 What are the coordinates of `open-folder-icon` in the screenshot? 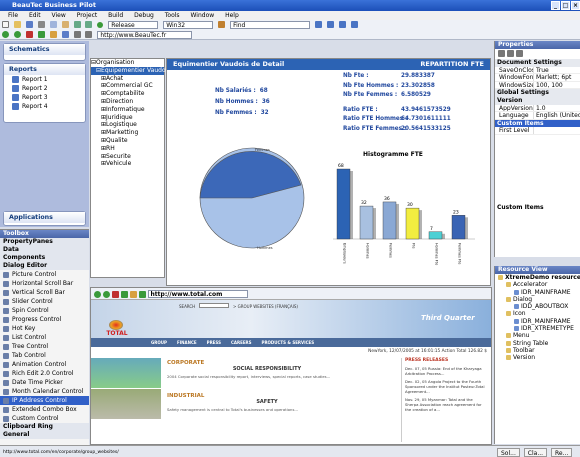 It's located at (17, 24).